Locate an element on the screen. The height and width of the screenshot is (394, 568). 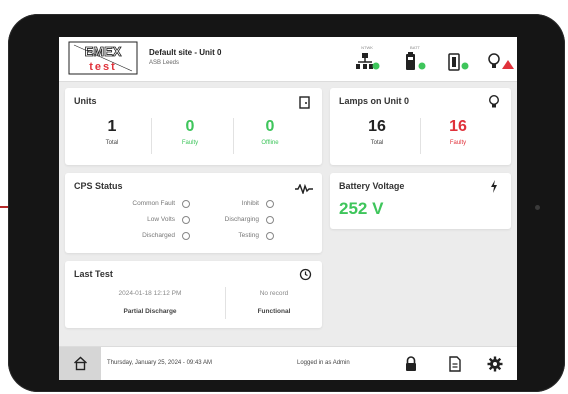
lamps-card: Lamps on Unit 0 16 Total 16 Faulty is located at coordinates (420, 126).